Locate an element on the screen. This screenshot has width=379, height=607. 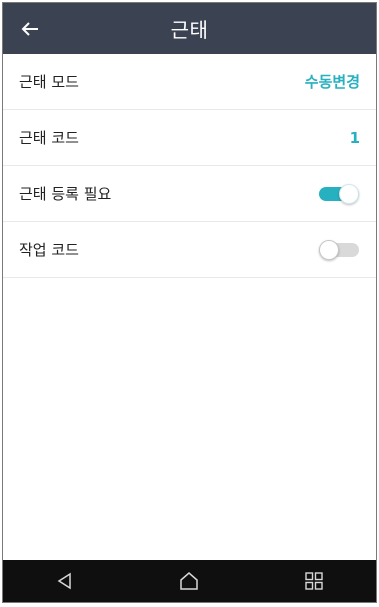
recents-icon is located at coordinates (314, 581).